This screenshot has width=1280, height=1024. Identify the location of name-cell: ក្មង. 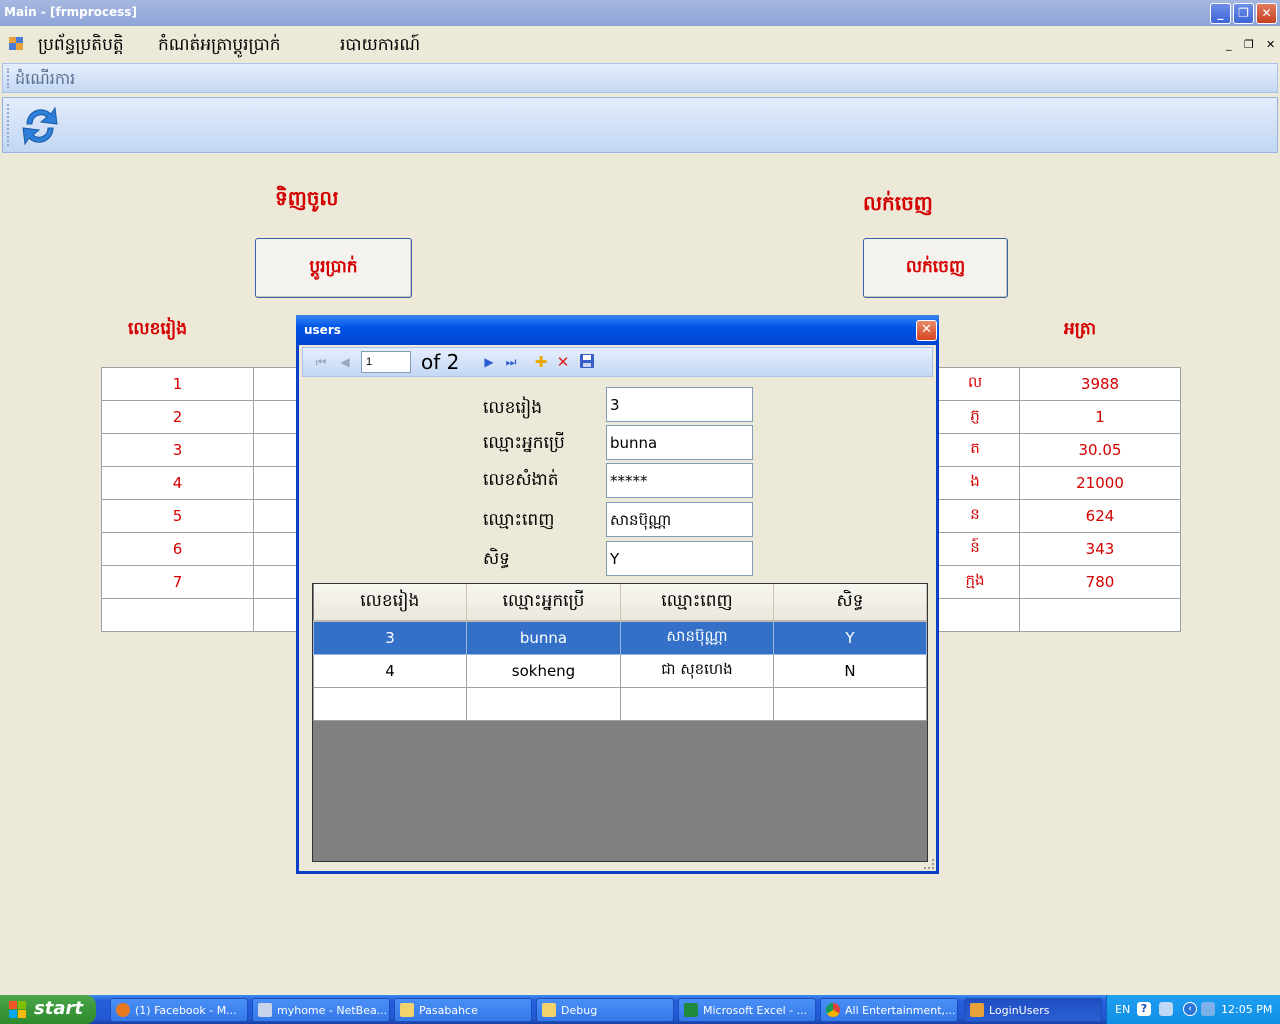
(975, 582).